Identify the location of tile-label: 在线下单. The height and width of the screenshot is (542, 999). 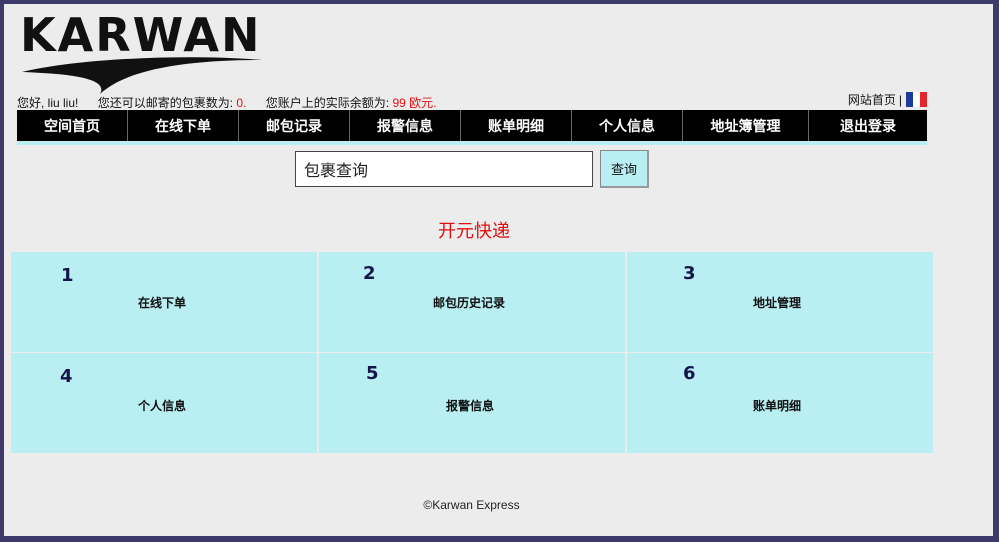
(162, 303).